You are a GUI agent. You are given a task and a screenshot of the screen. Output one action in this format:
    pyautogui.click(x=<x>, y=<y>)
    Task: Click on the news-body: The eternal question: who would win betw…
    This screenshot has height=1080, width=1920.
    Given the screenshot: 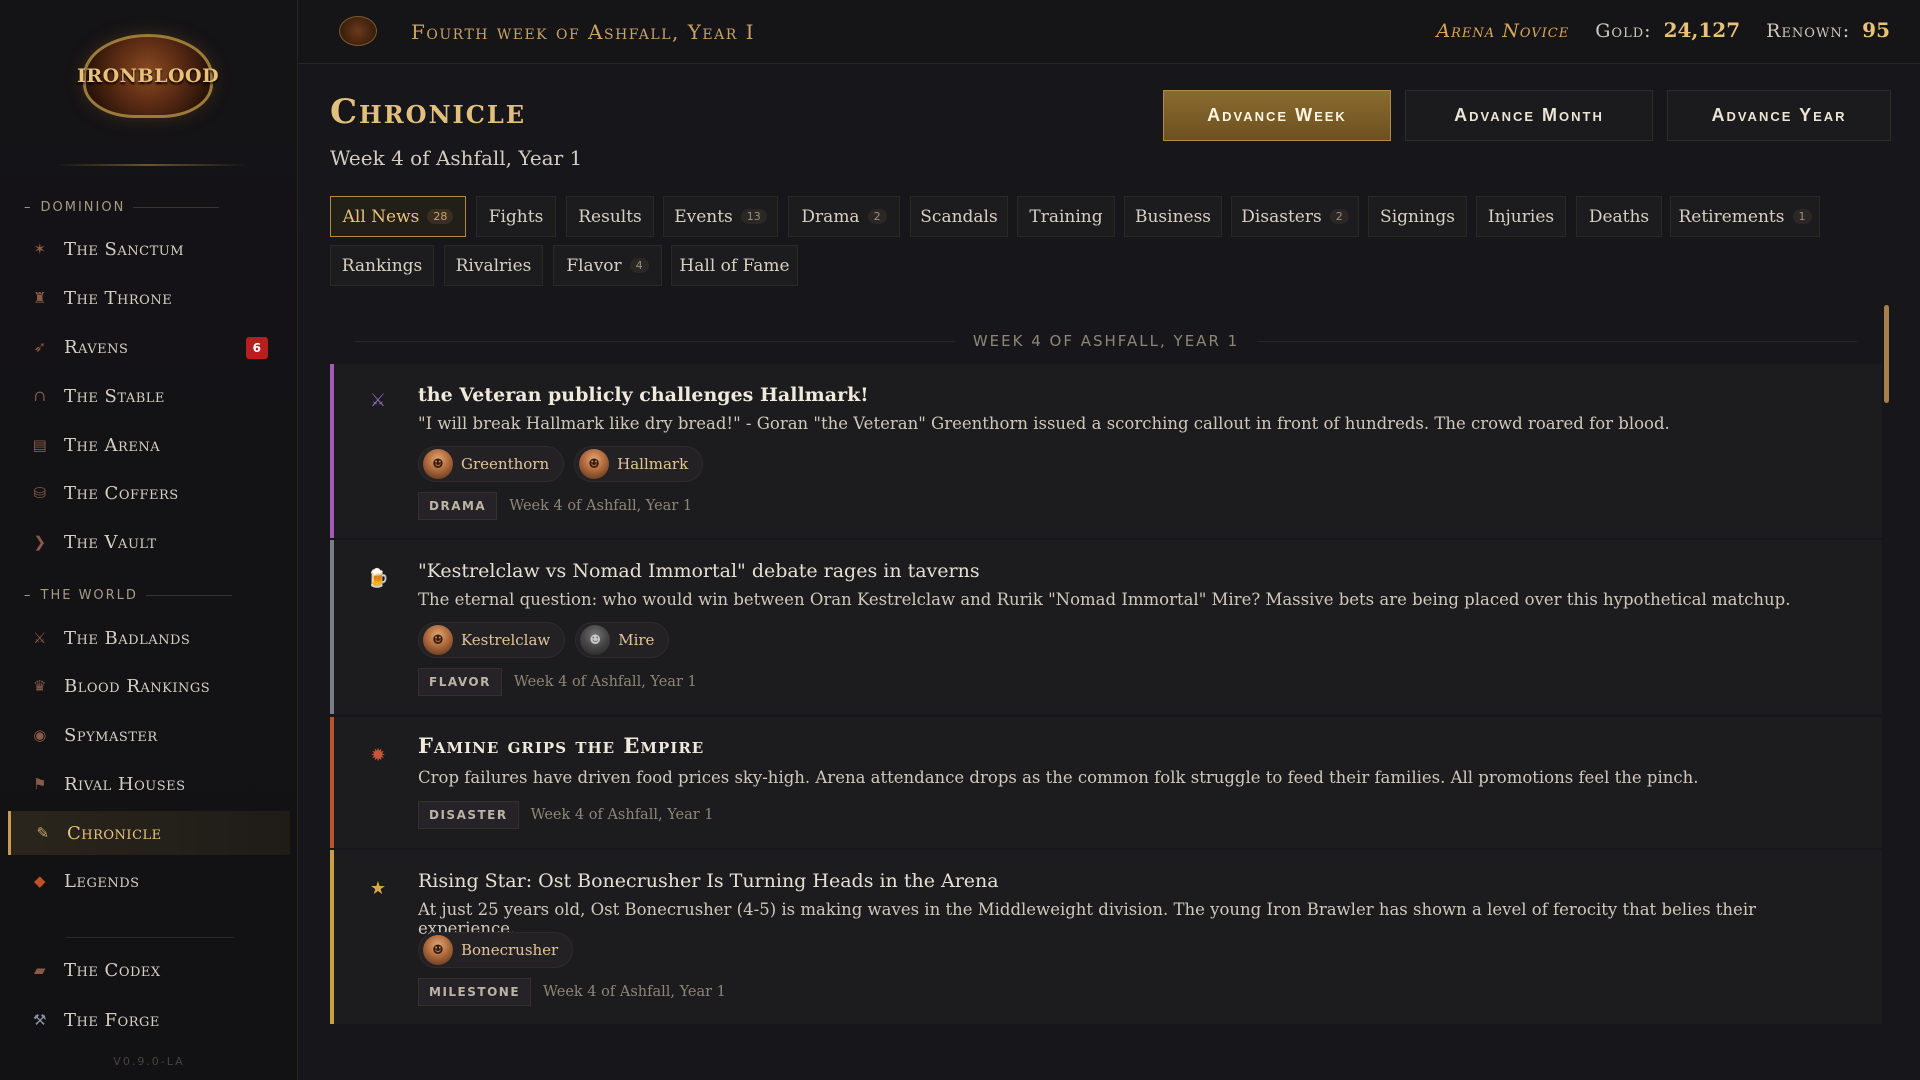 What is the action you would take?
    pyautogui.click(x=1104, y=599)
    